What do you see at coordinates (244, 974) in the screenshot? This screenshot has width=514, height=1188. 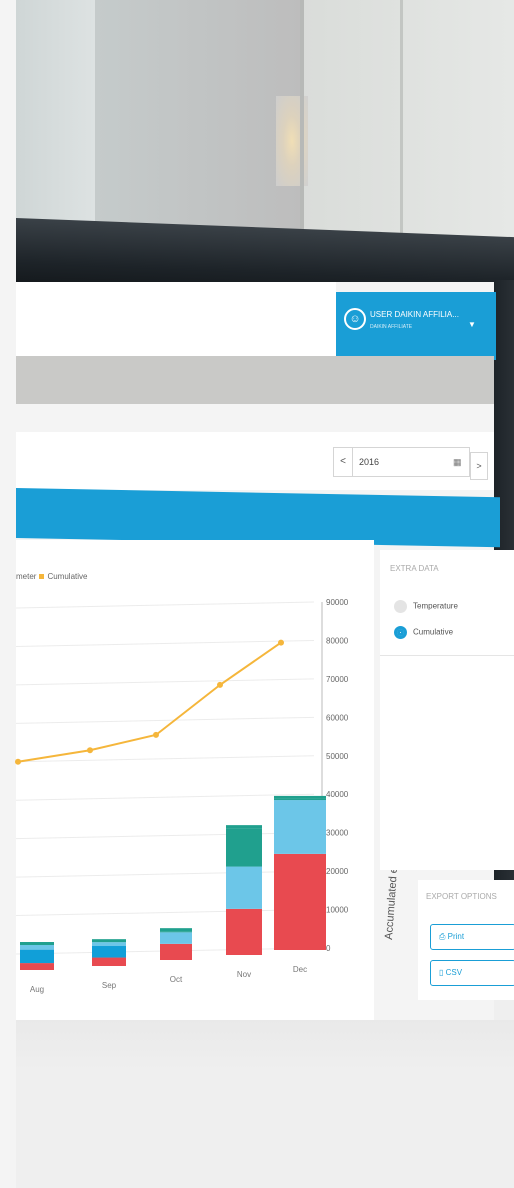 I see `x-tick-label: Nov` at bounding box center [244, 974].